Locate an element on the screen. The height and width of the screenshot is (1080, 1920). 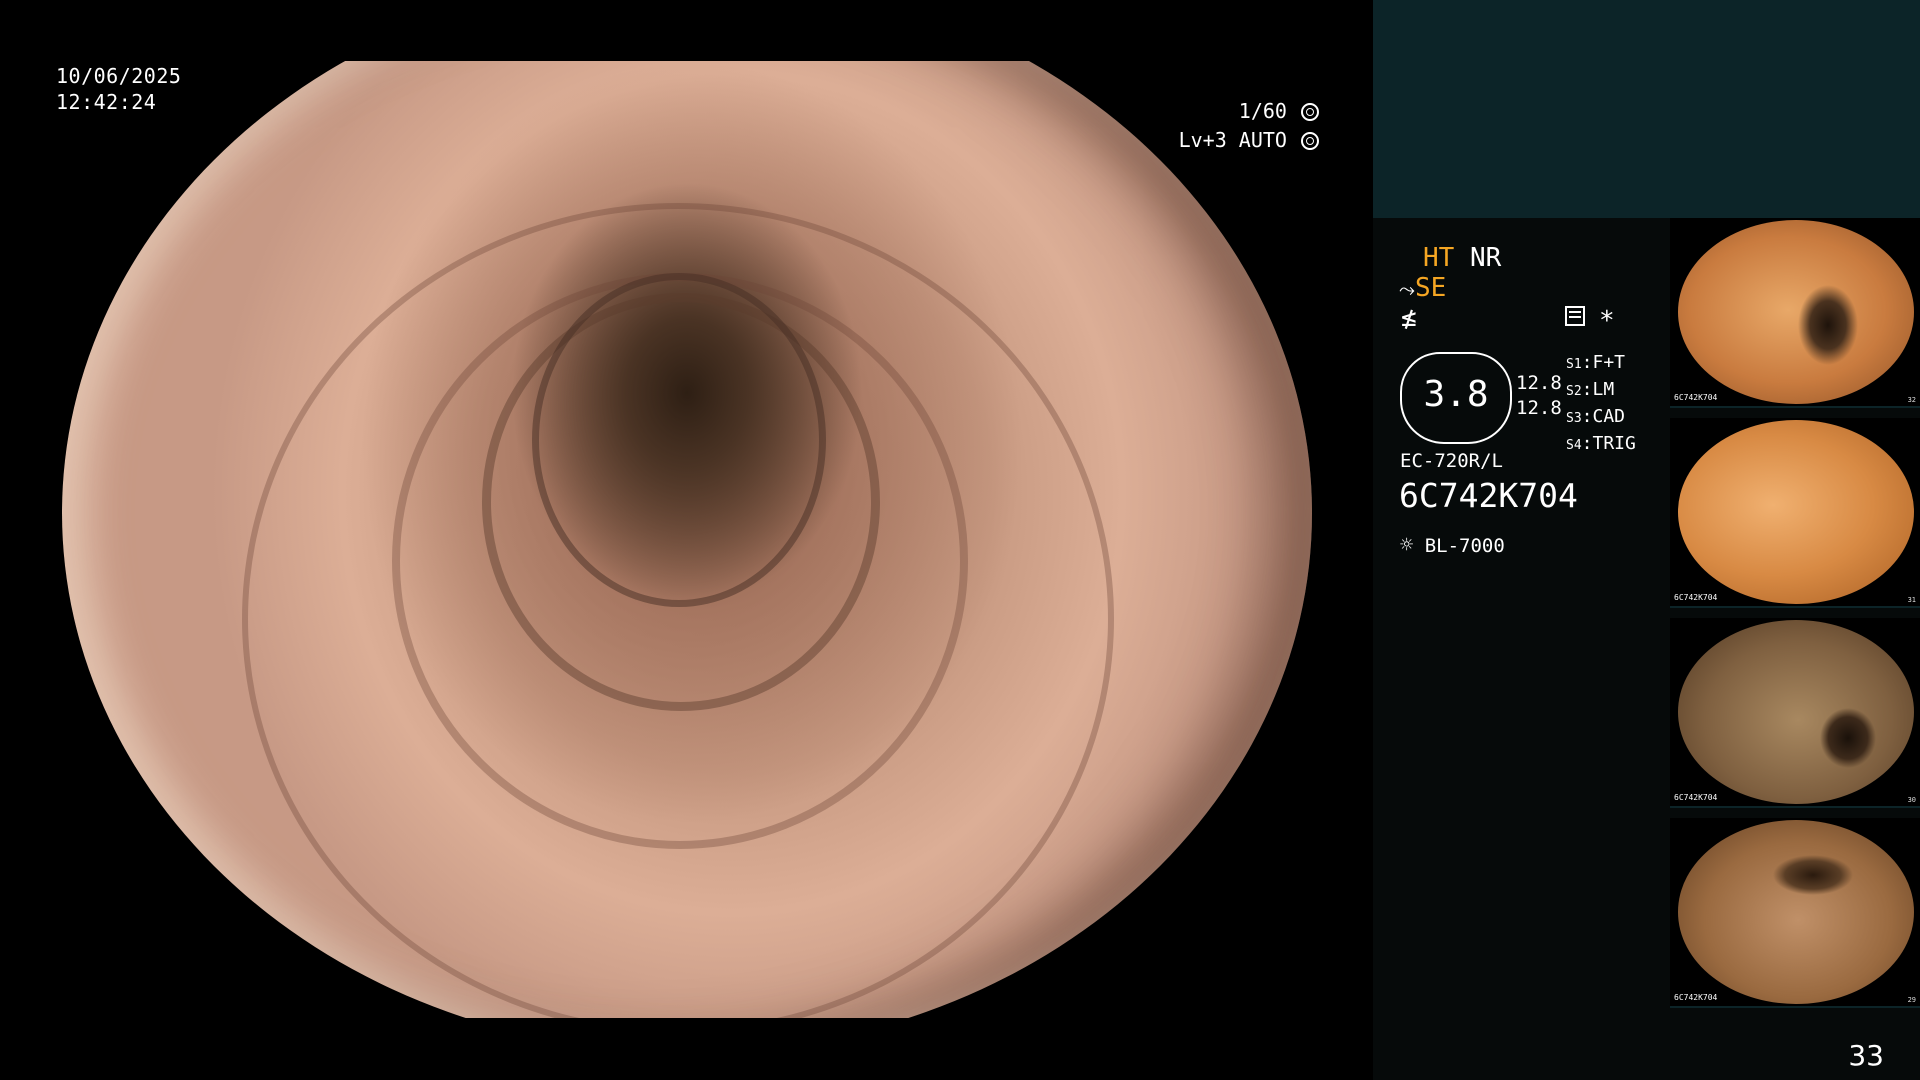
thumbnail-index: 32 is located at coordinates (1911, 400).